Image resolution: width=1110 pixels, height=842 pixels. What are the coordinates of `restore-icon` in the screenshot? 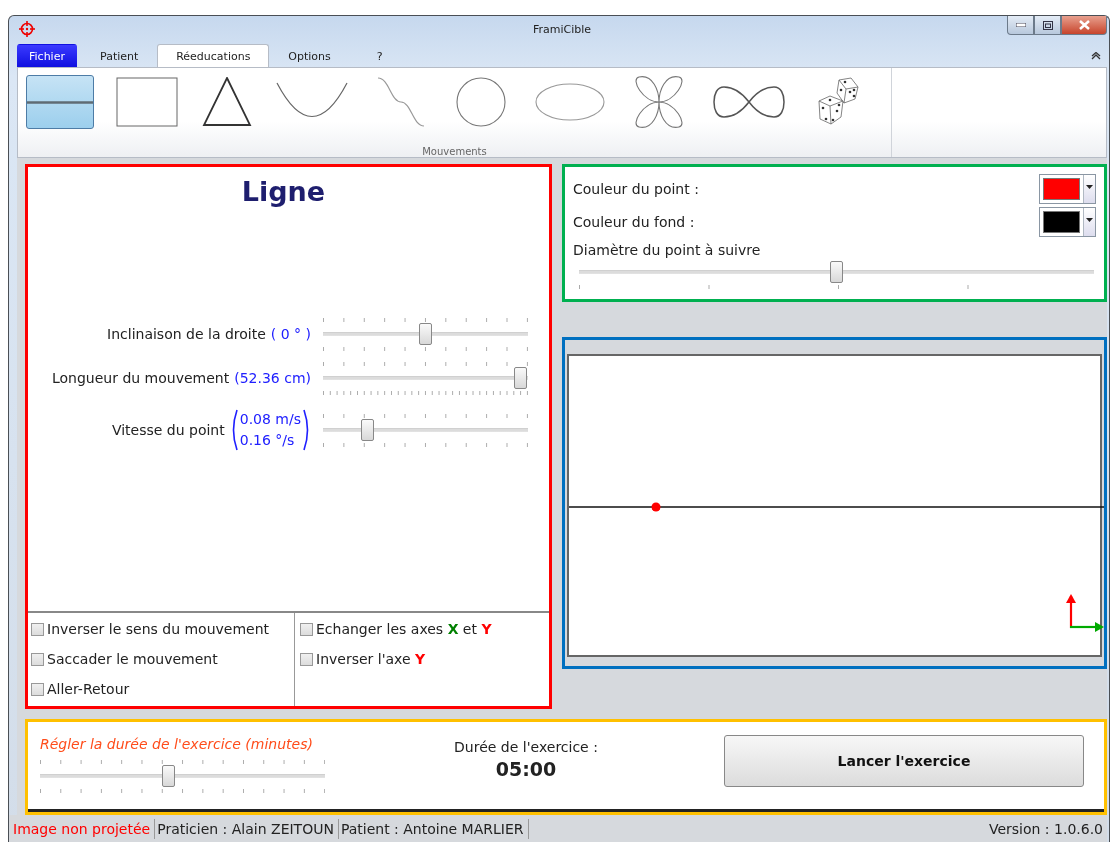 It's located at (1047, 25).